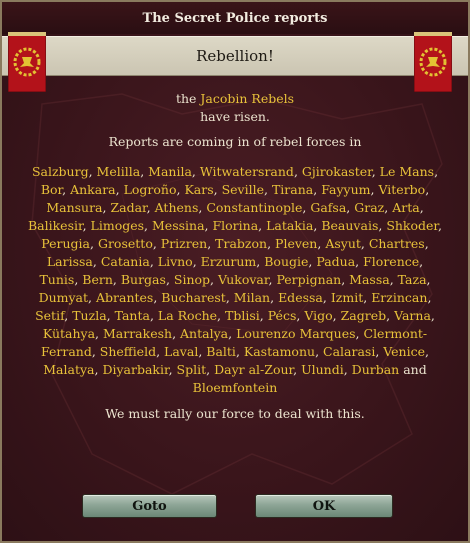 The image size is (470, 543). What do you see at coordinates (143, 279) in the screenshot?
I see `city-name: Burgas` at bounding box center [143, 279].